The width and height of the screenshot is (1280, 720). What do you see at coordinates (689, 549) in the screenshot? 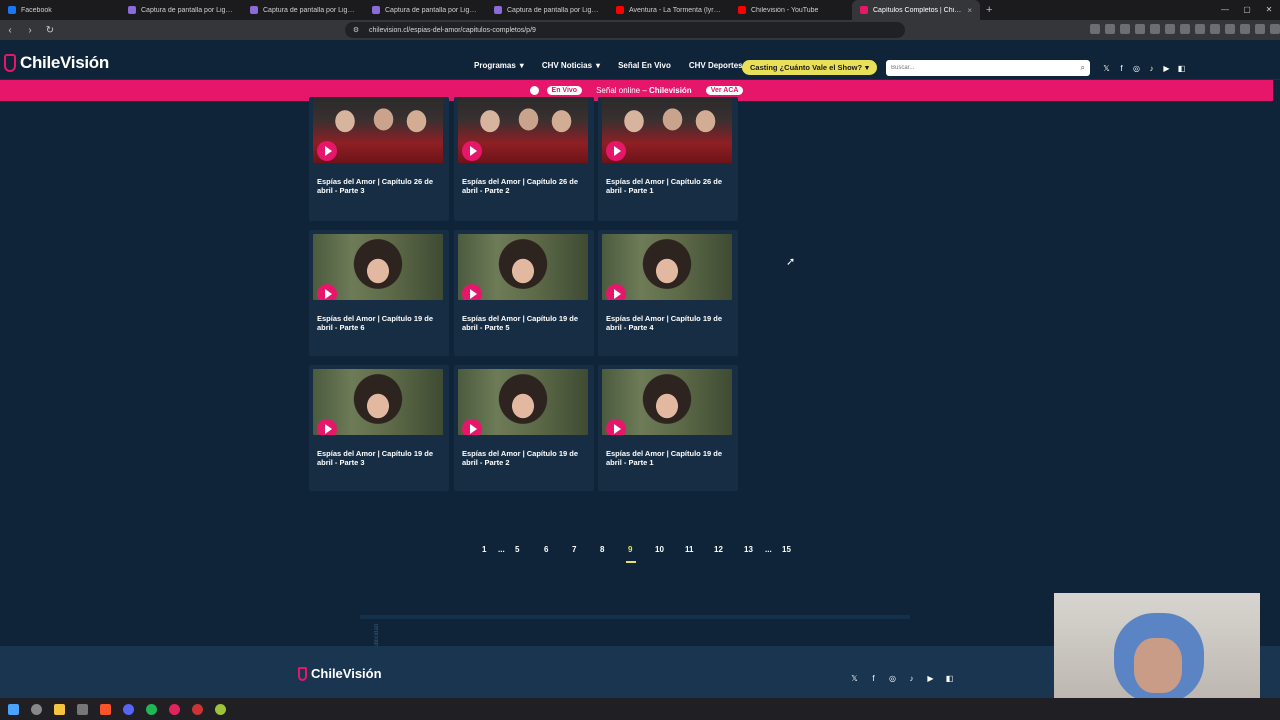
I see `page-link: 11` at bounding box center [689, 549].